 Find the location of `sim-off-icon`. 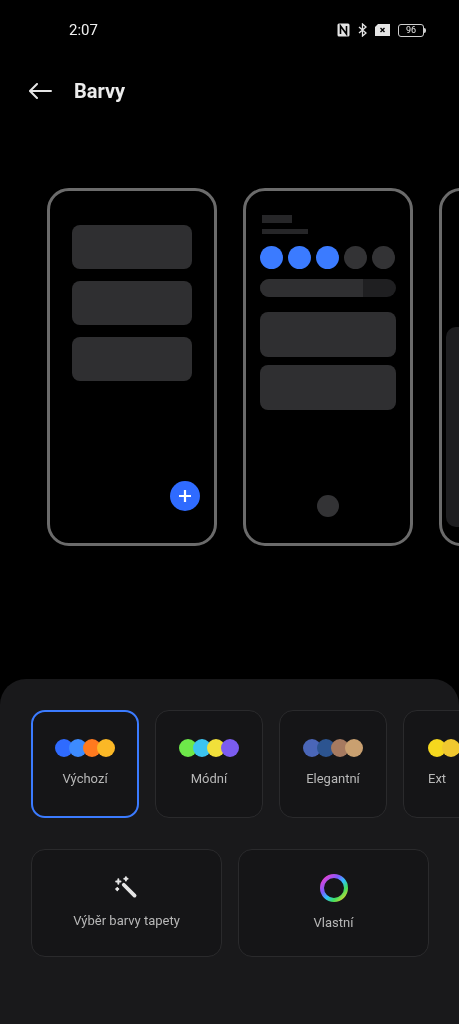

sim-off-icon is located at coordinates (382, 30).